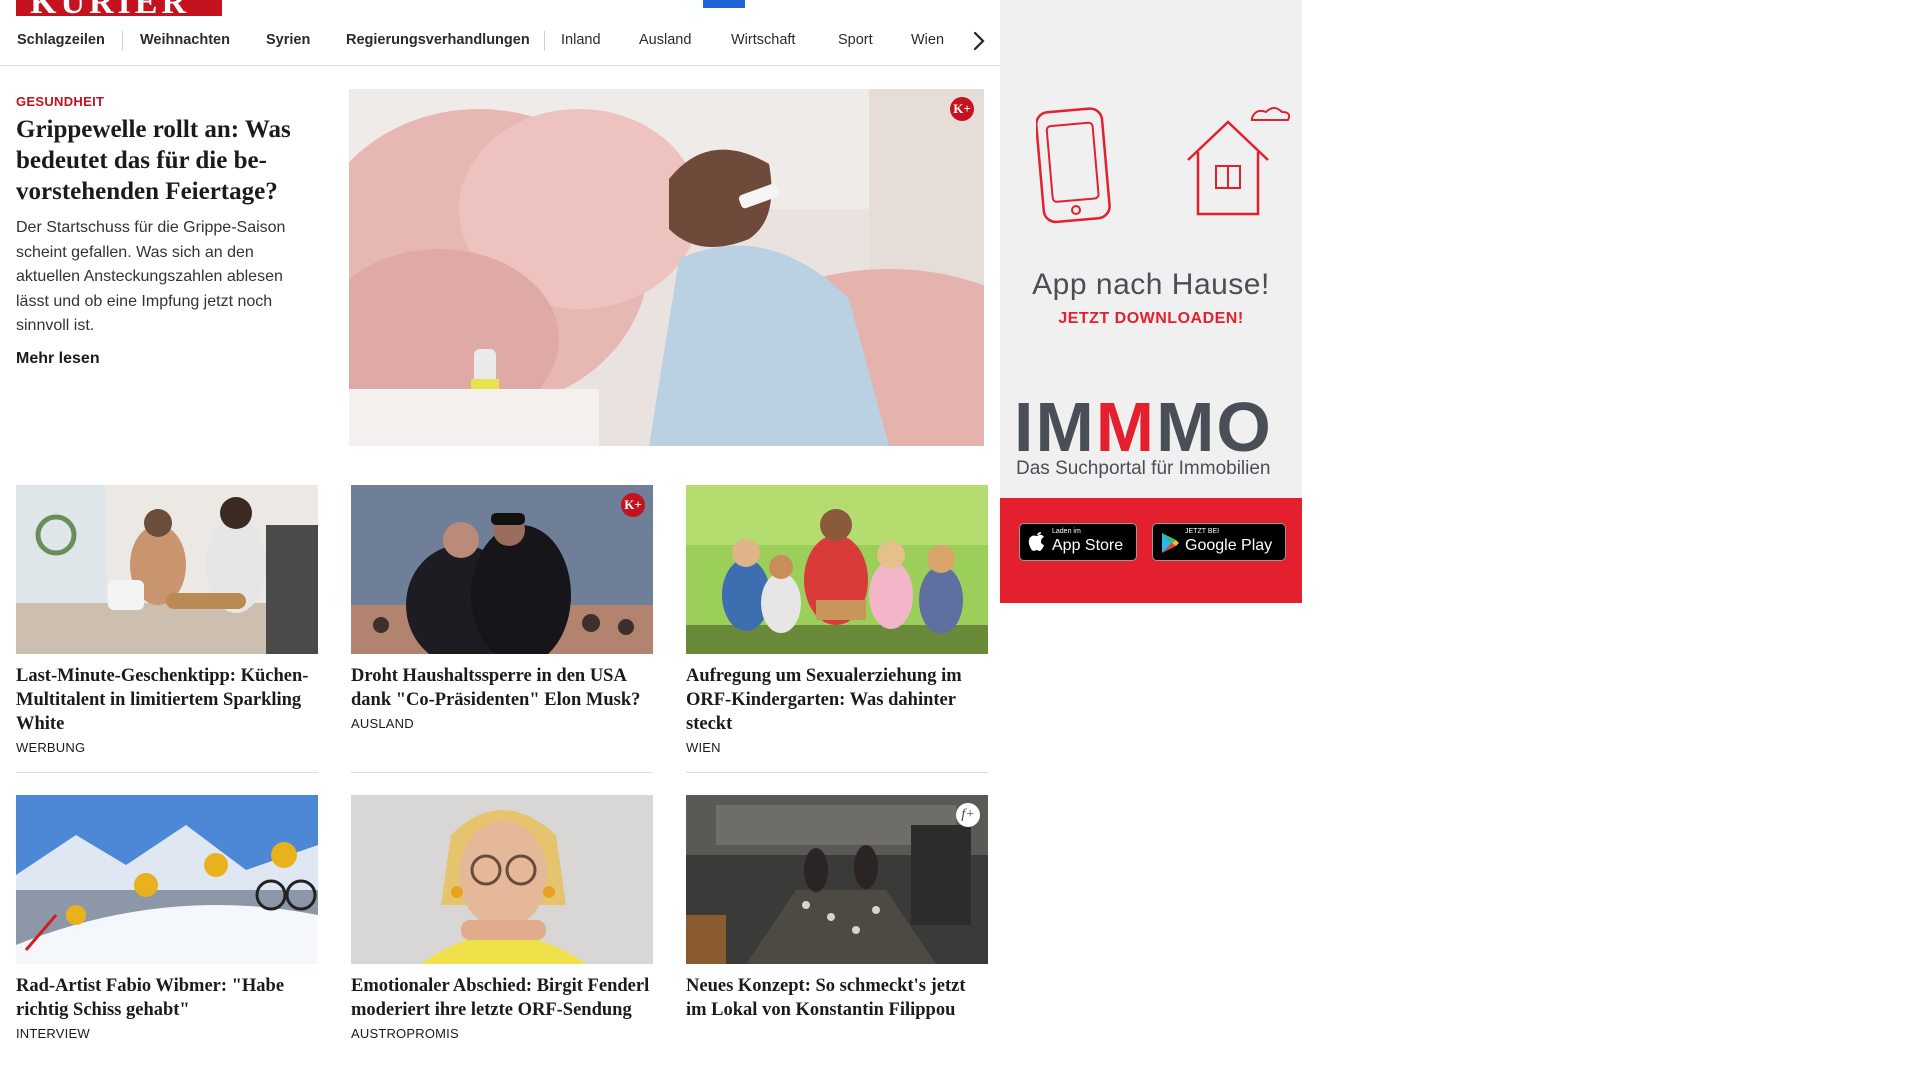  I want to click on nav-item-syrien: Syrien, so click(288, 40).